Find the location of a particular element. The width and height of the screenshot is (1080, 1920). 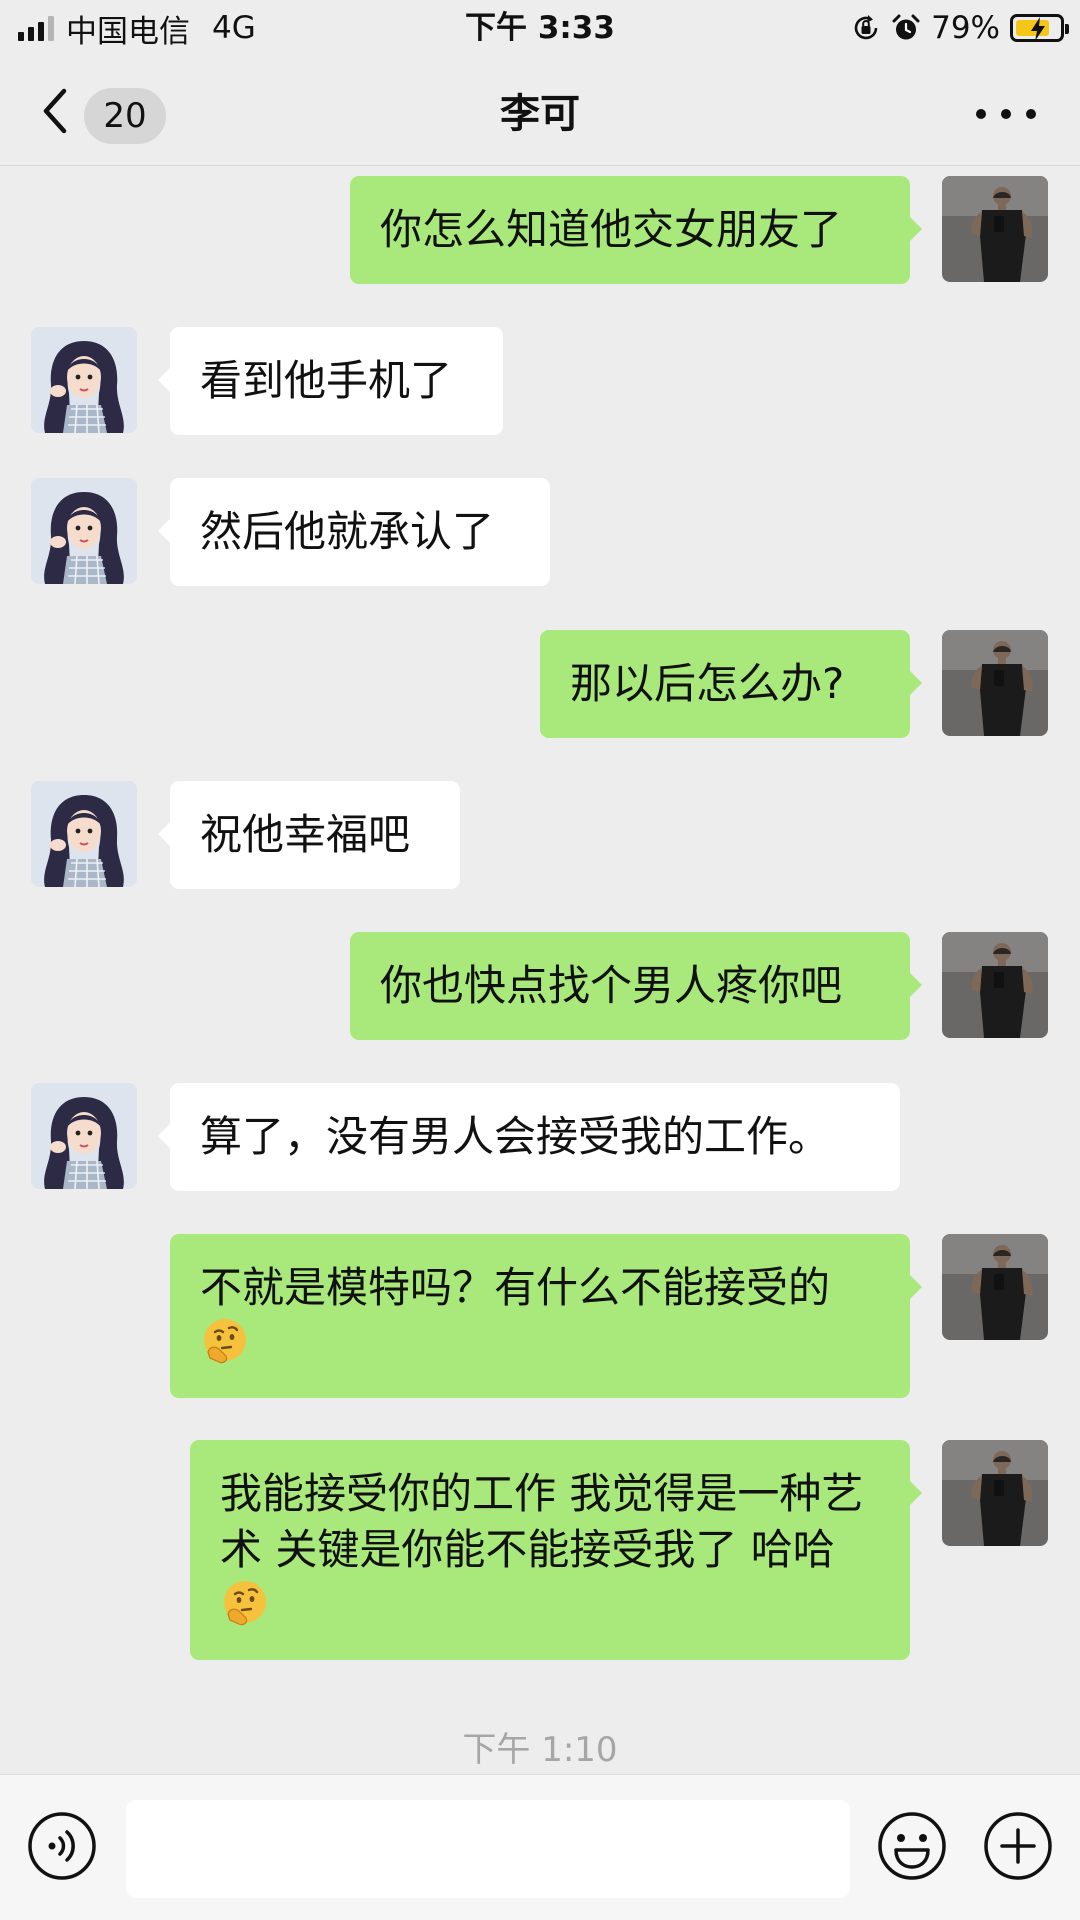

charging-bolt-icon is located at coordinates (1038, 29).